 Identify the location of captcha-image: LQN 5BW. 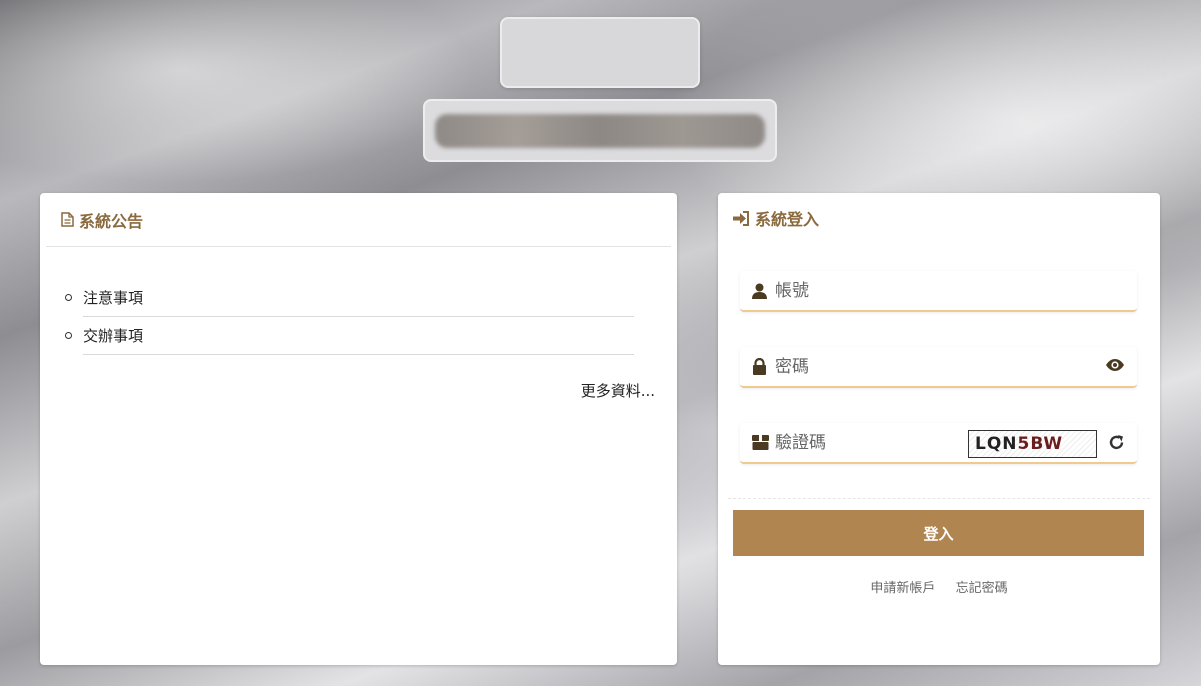
(1032, 444).